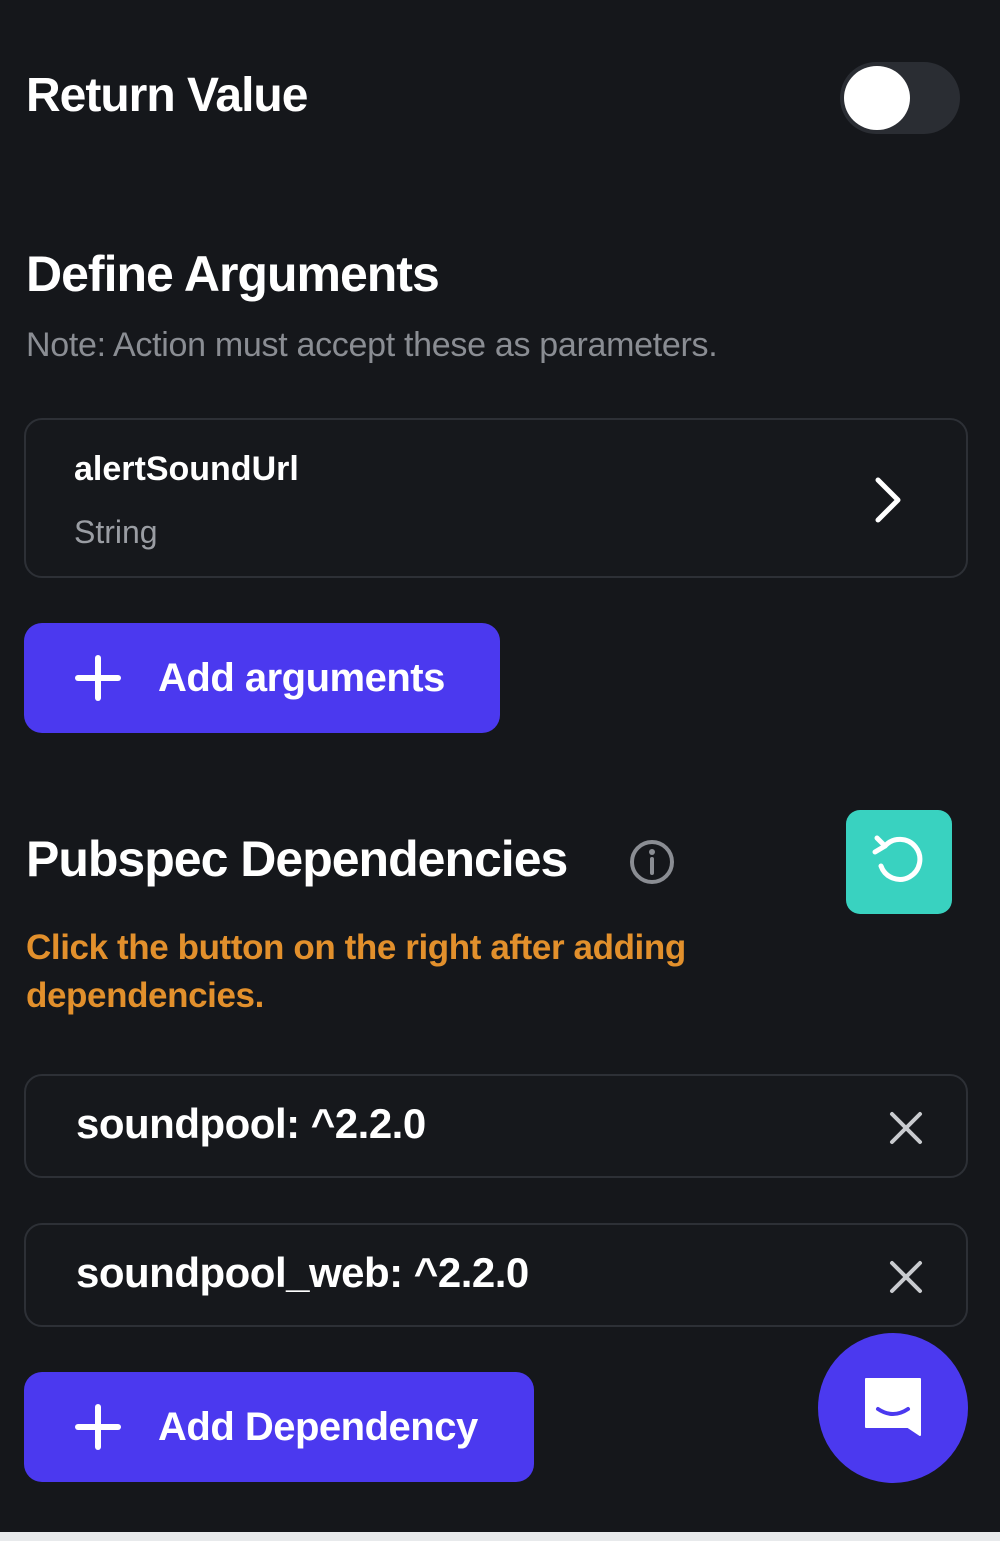 This screenshot has width=1000, height=1541. What do you see at coordinates (496, 498) in the screenshot?
I see `argument-card: alertSoundUrl String` at bounding box center [496, 498].